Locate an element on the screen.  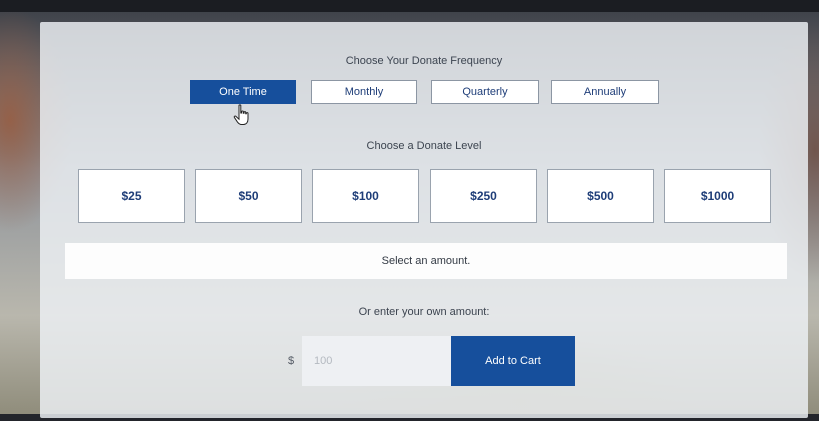
level-50-button: $50 is located at coordinates (248, 196).